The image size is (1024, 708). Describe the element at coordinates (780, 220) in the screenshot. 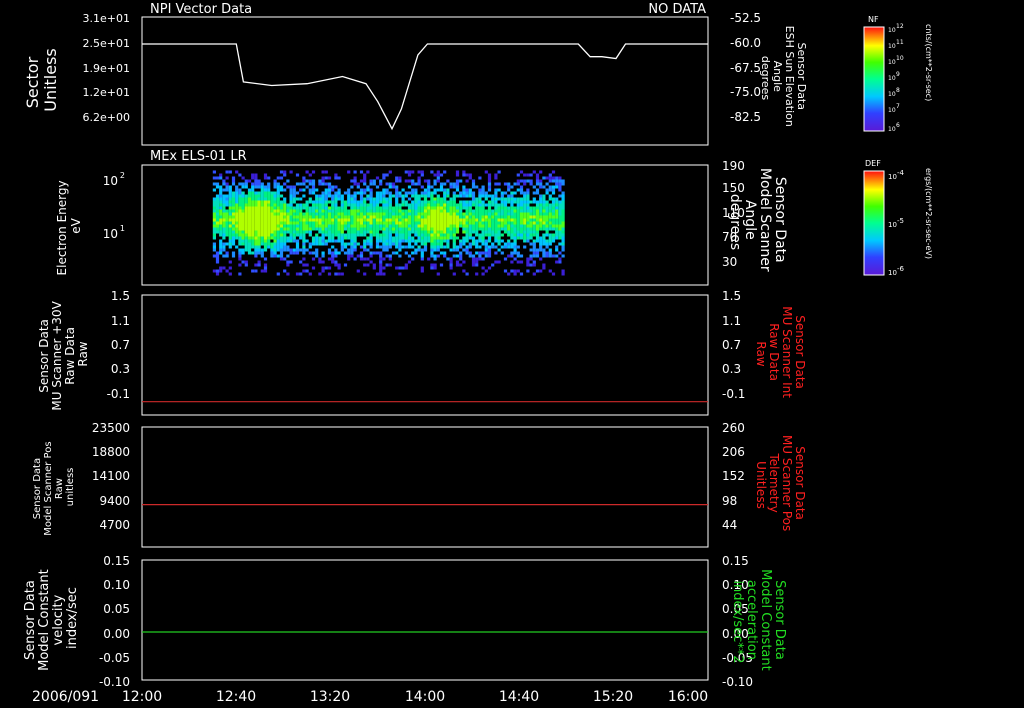

I see `label-line: Sensor Data` at that location.